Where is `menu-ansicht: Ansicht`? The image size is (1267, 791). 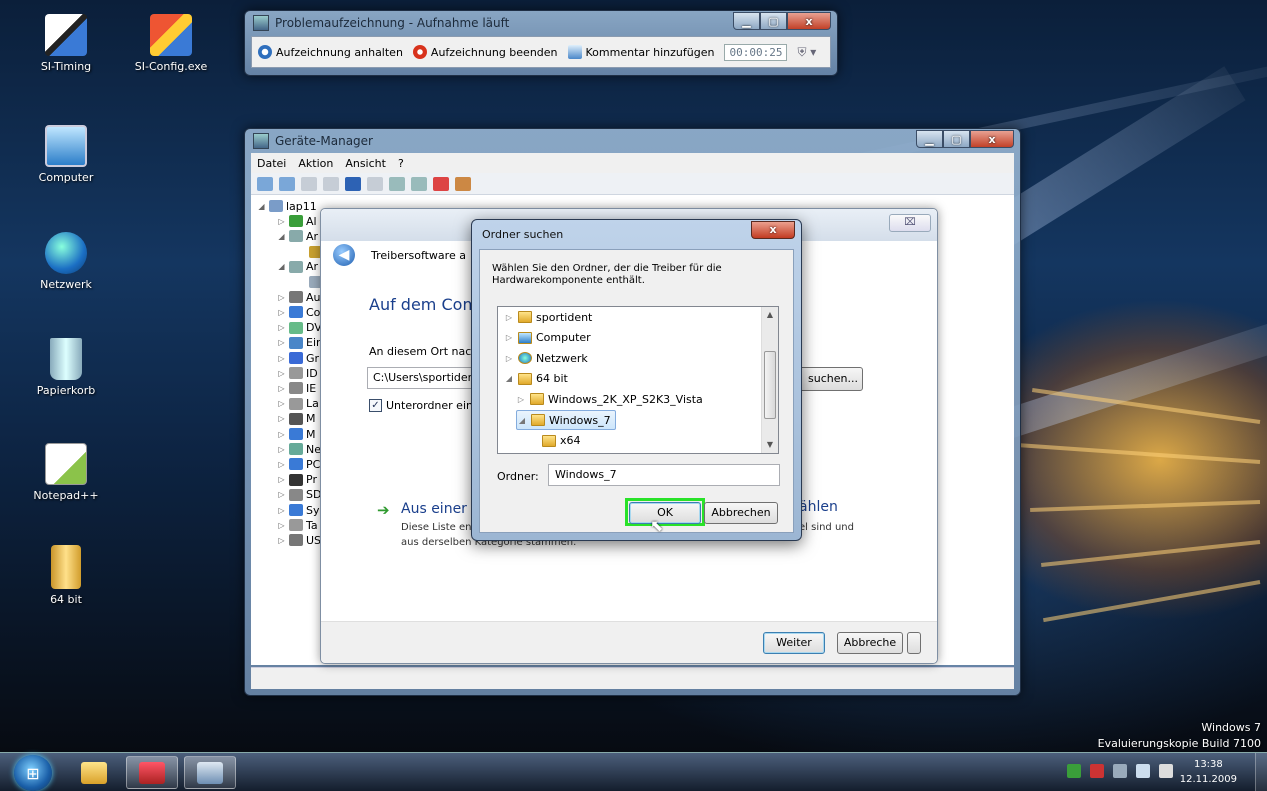
menu-ansicht: Ansicht is located at coordinates (365, 163).